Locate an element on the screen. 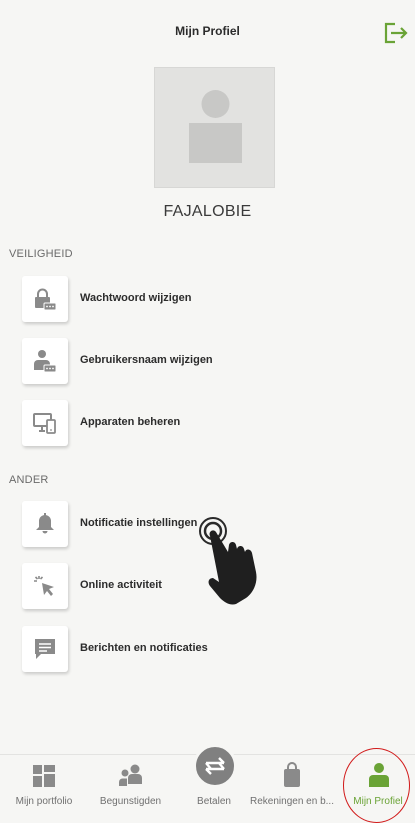  tap-gesture-overlay is located at coordinates (235, 560).